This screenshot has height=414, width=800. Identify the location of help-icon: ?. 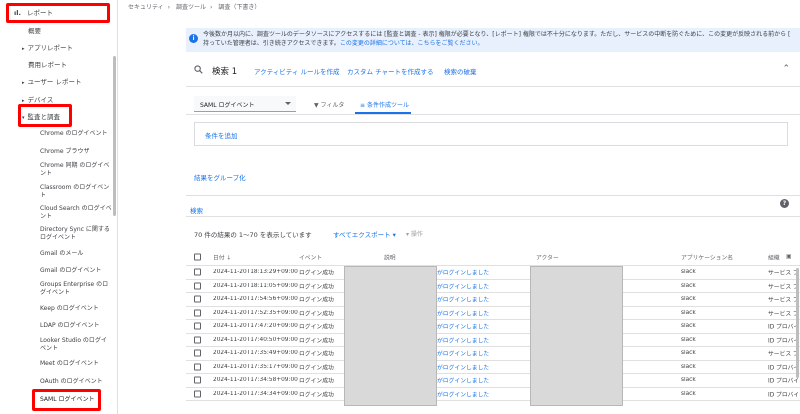
(784, 203).